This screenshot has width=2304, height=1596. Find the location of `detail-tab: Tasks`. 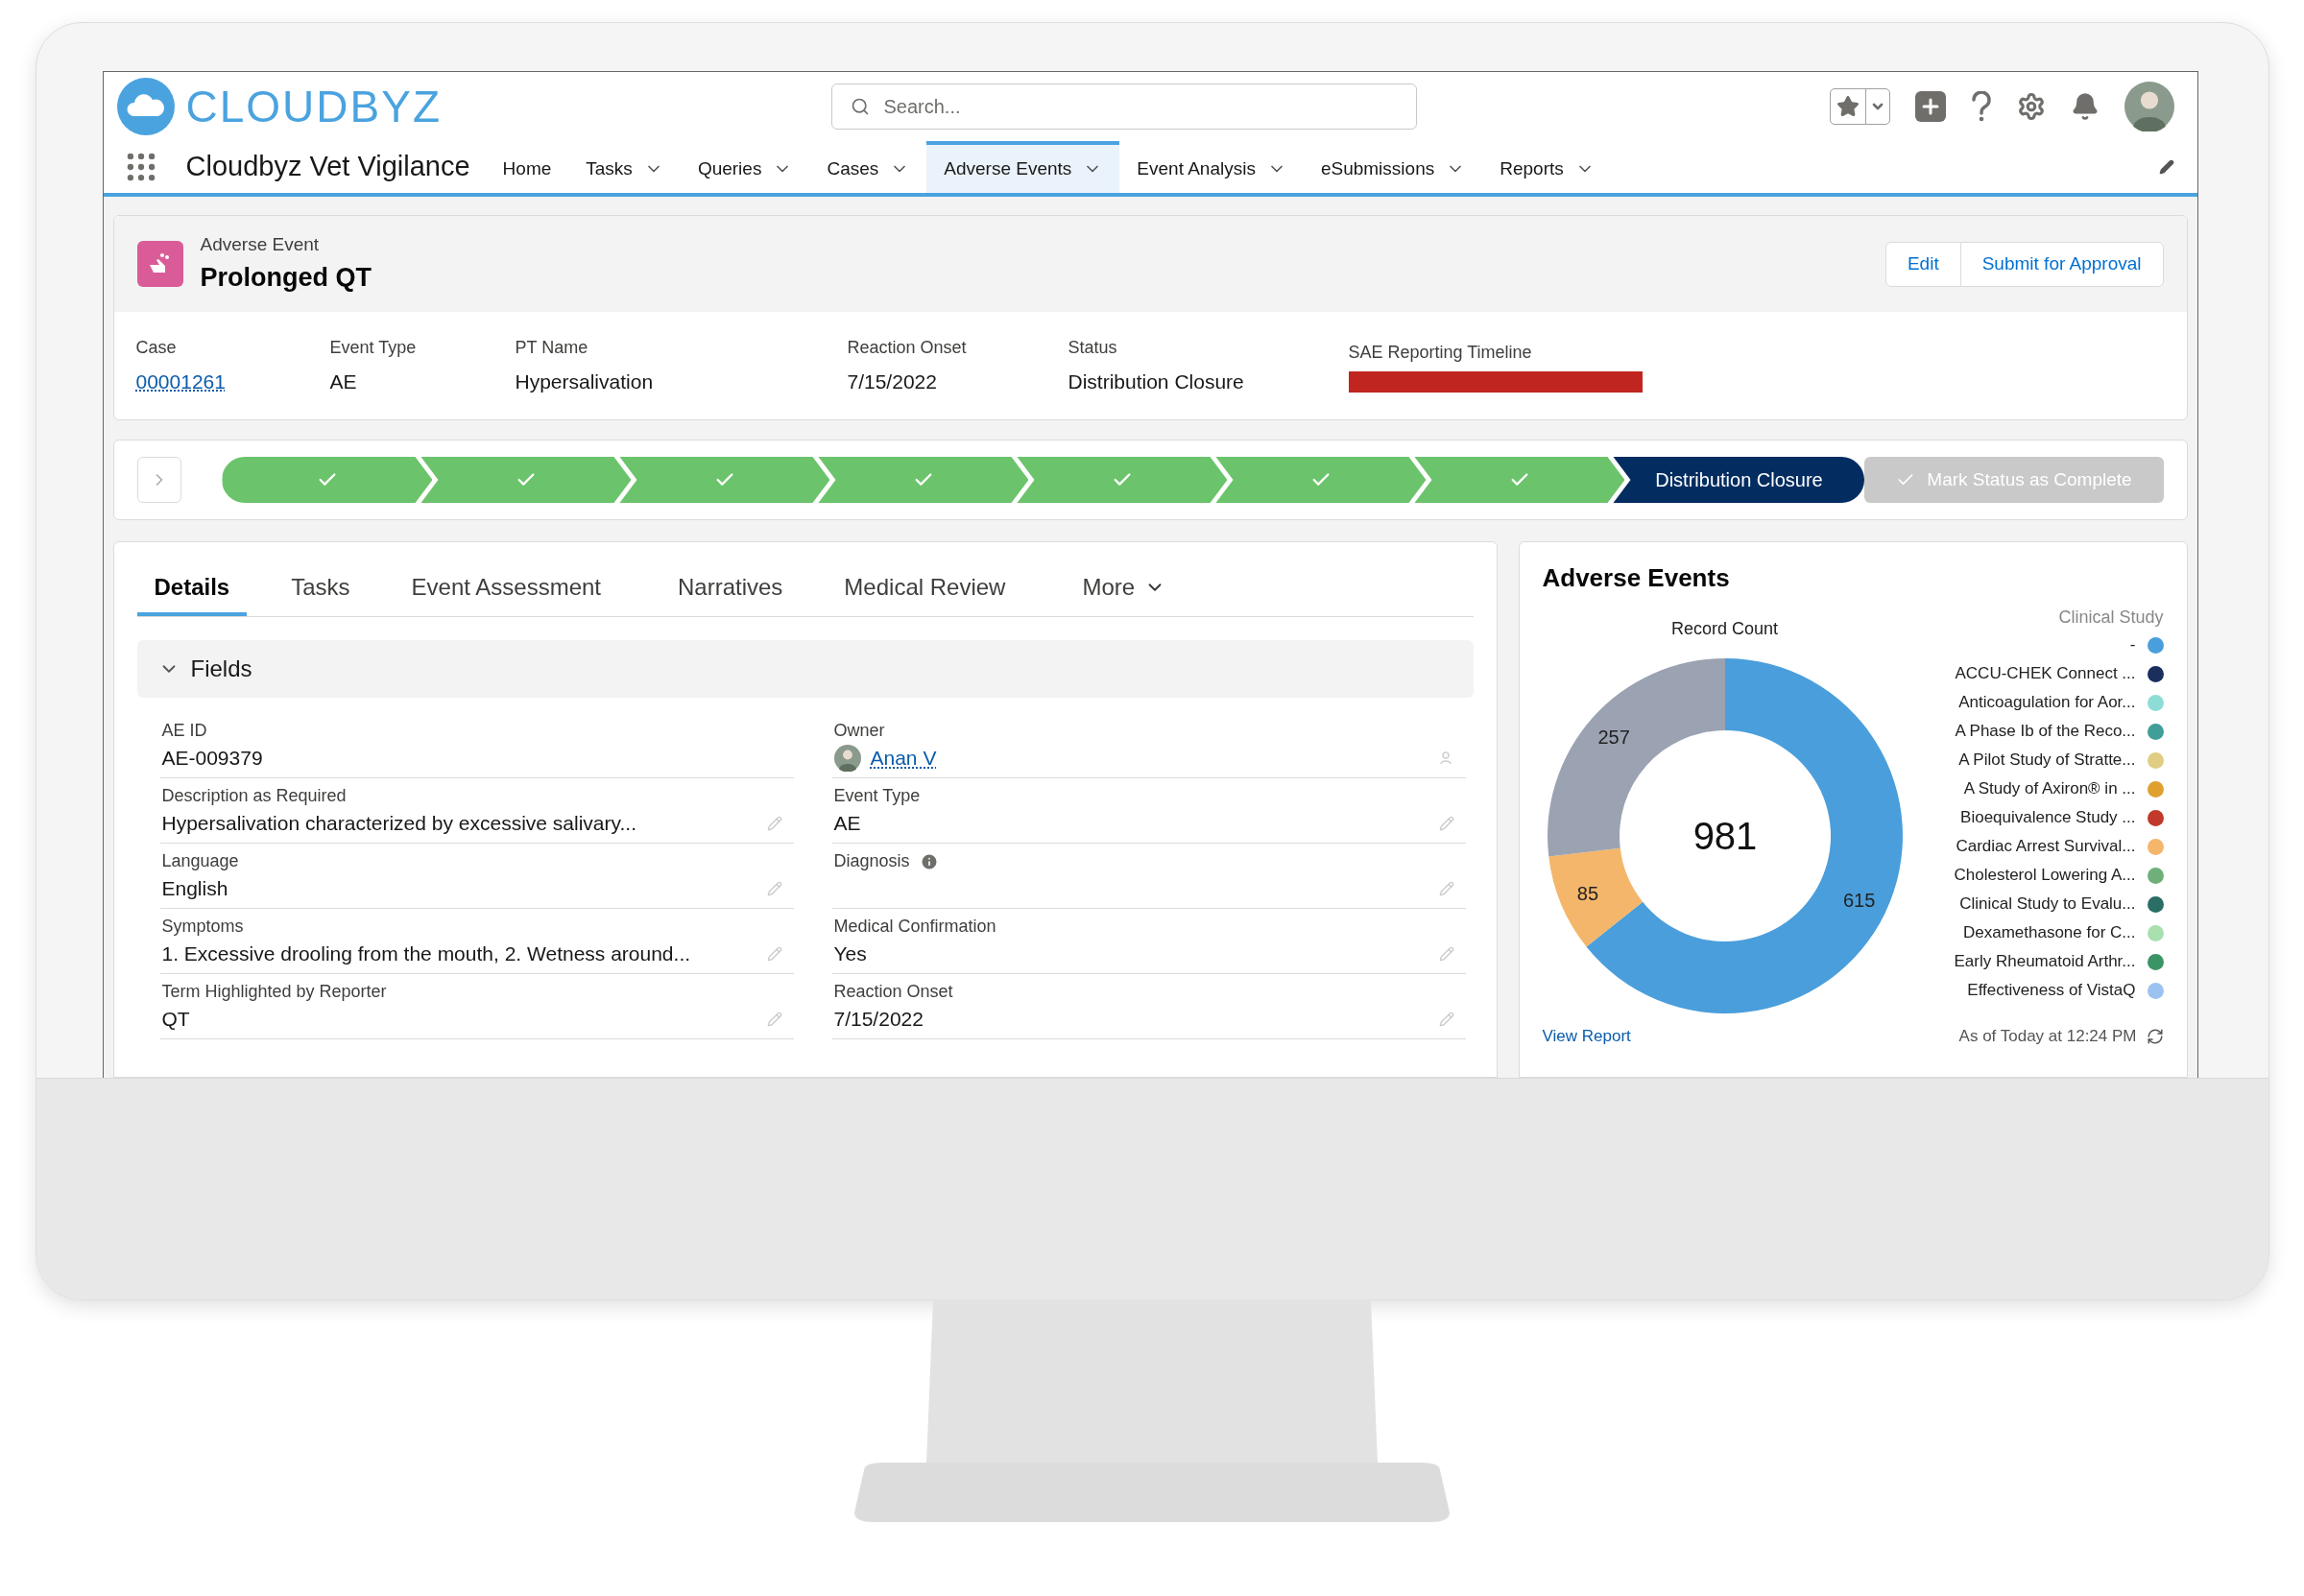

detail-tab: Tasks is located at coordinates (321, 589).